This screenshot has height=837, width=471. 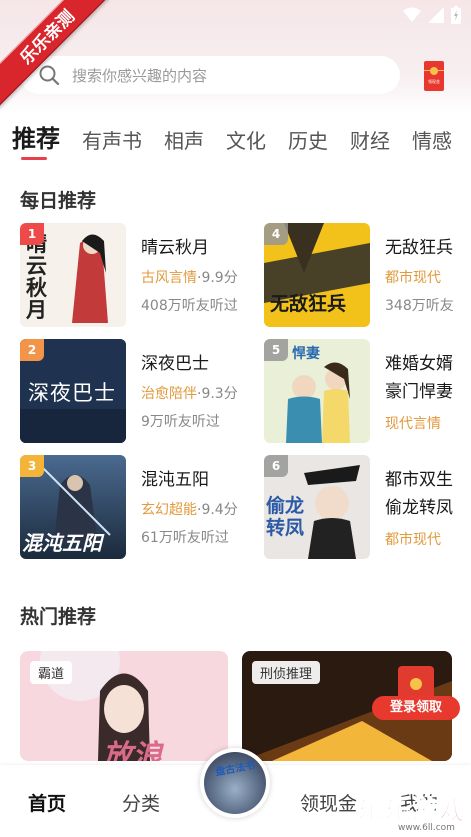 What do you see at coordinates (185, 538) in the screenshot?
I see `book-listeners: 61万听友听过` at bounding box center [185, 538].